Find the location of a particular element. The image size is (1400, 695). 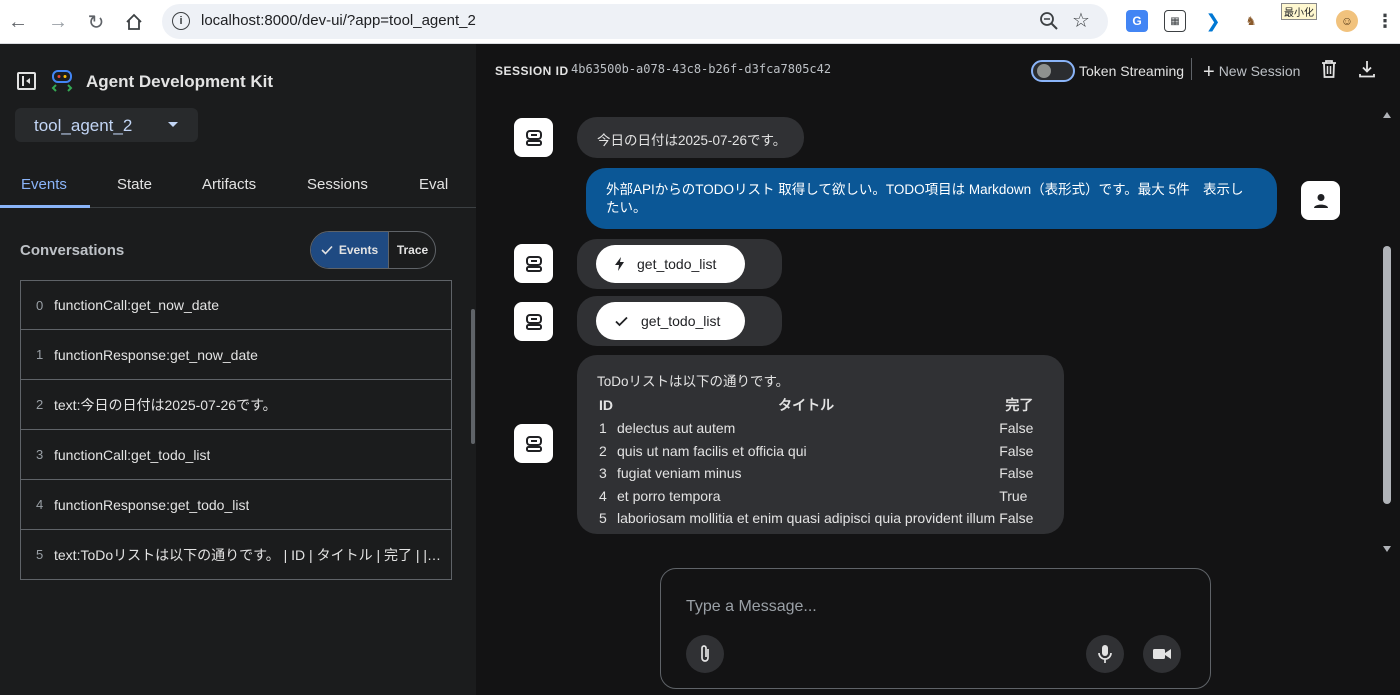

function-response-chip: get_todo_list is located at coordinates (670, 321).